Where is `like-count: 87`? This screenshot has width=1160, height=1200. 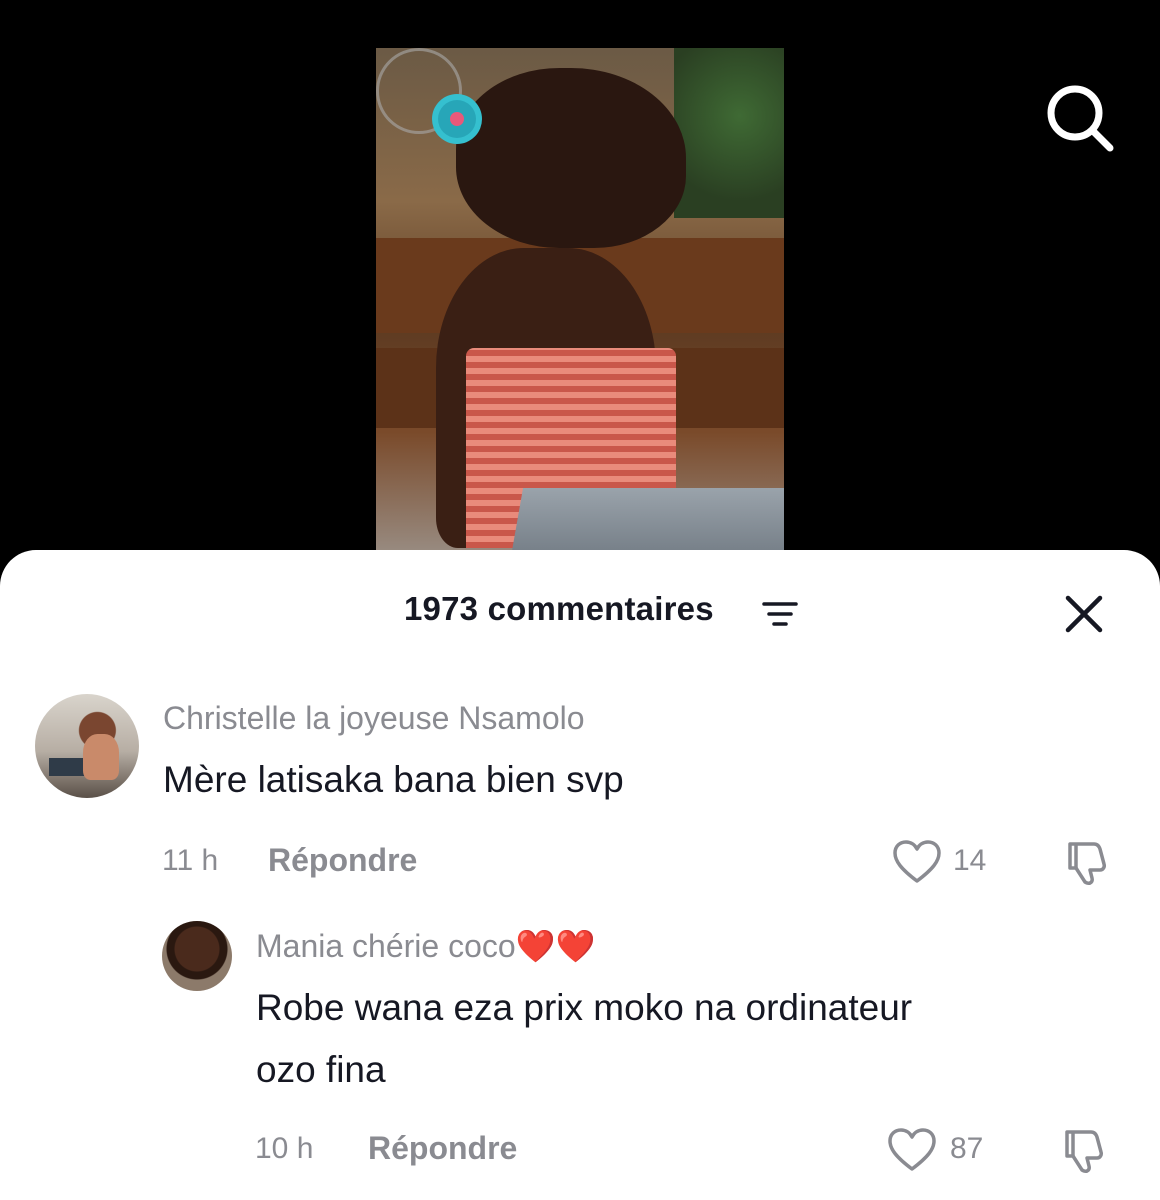
like-count: 87 is located at coordinates (967, 1148).